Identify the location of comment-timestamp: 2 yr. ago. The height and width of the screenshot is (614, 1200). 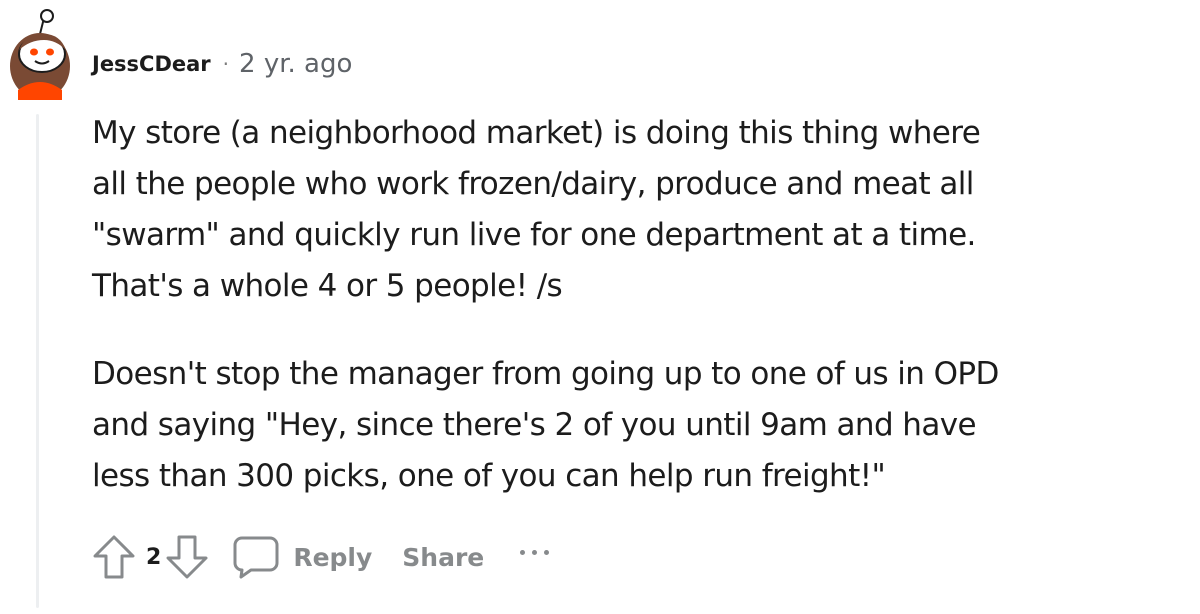
(295, 64).